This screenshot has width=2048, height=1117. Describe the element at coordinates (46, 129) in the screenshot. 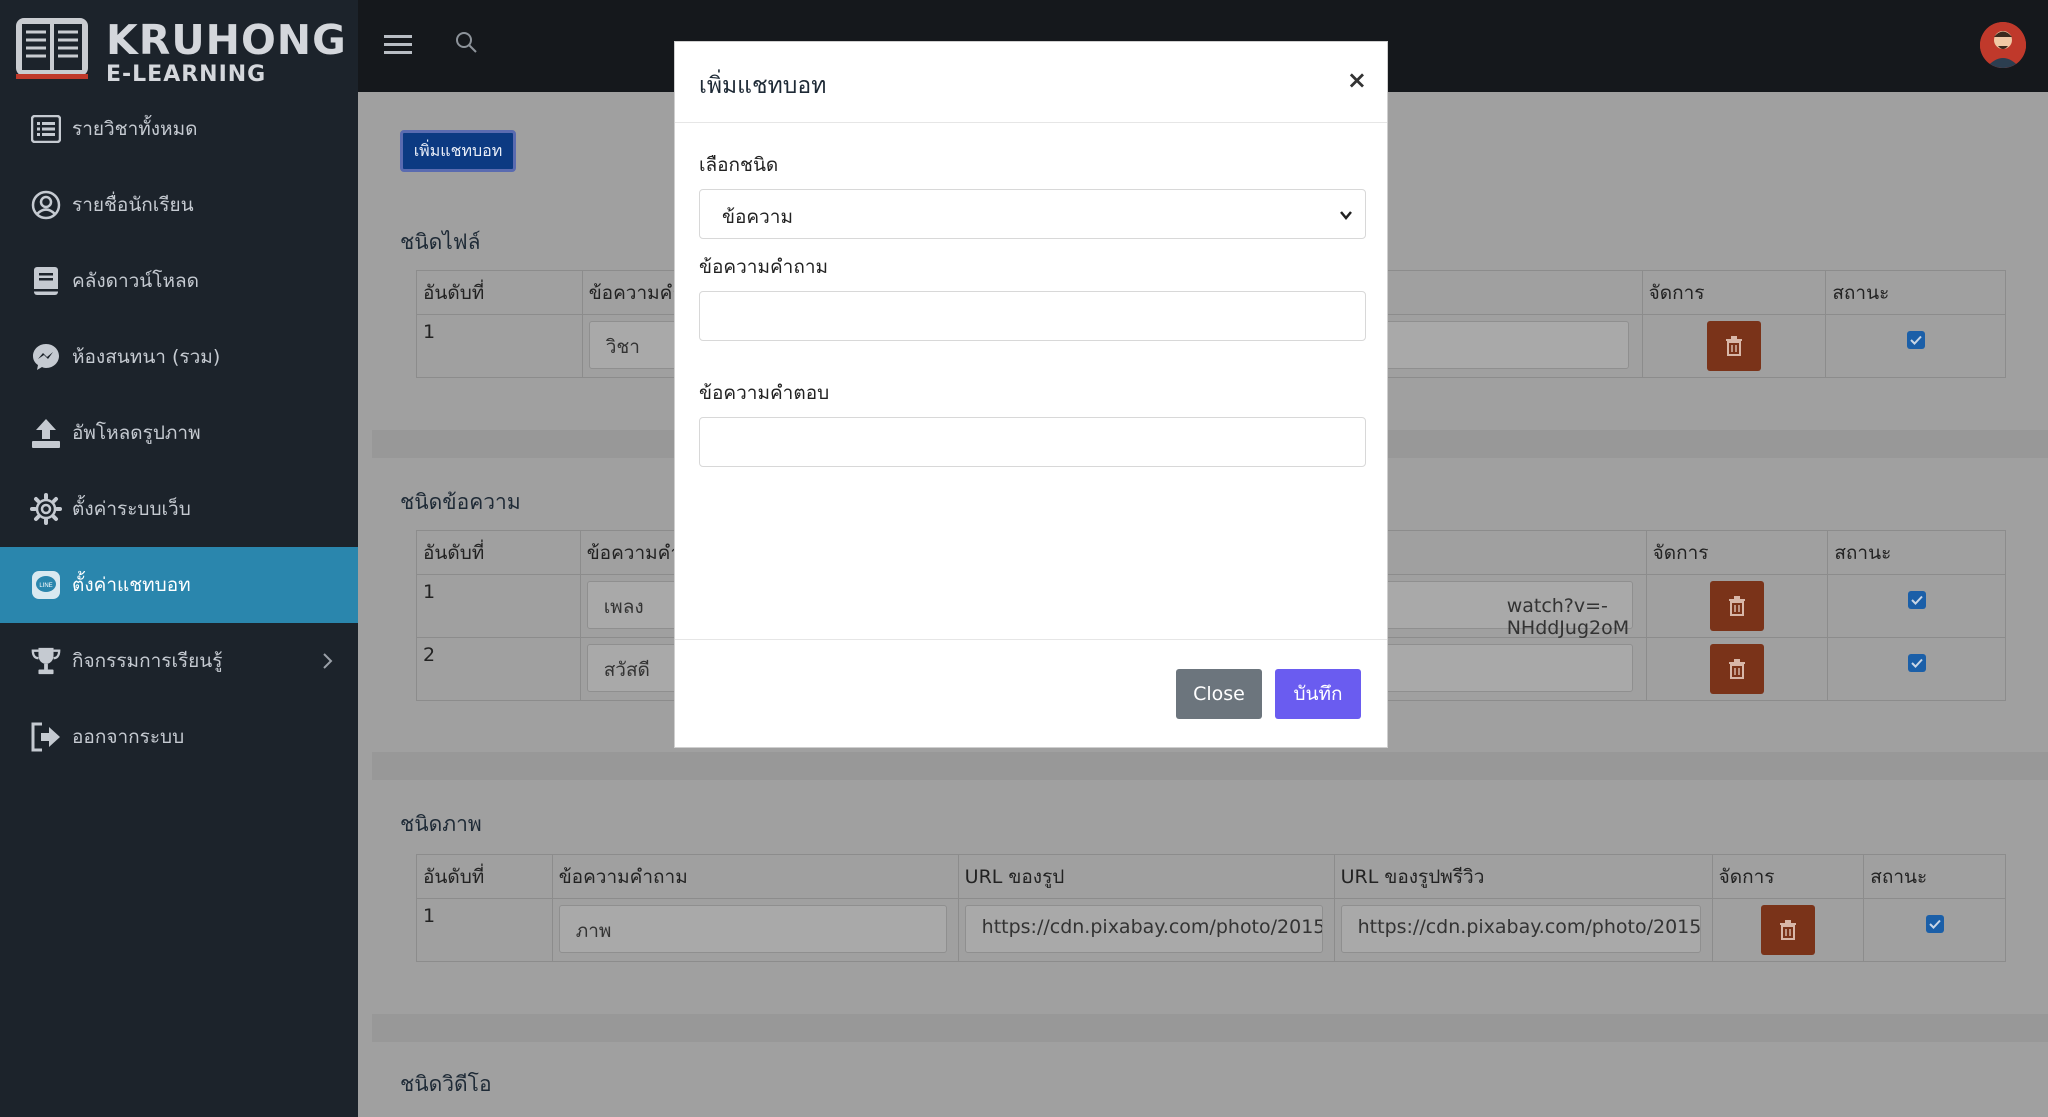

I see `list-icon` at that location.